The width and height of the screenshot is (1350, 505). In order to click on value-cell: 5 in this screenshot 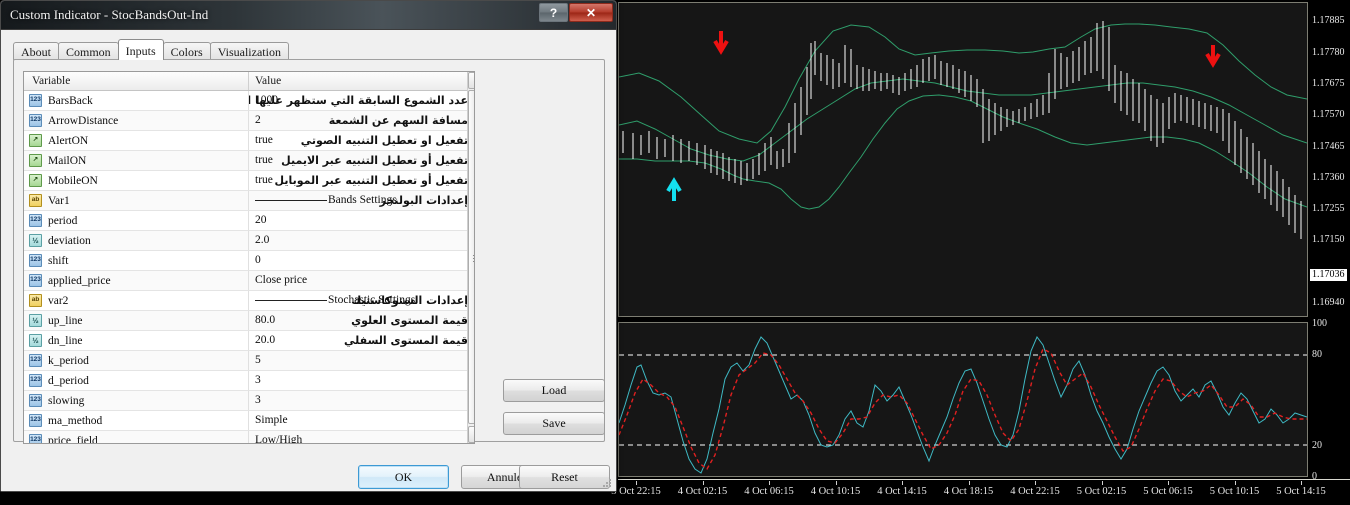, I will do `click(361, 360)`.